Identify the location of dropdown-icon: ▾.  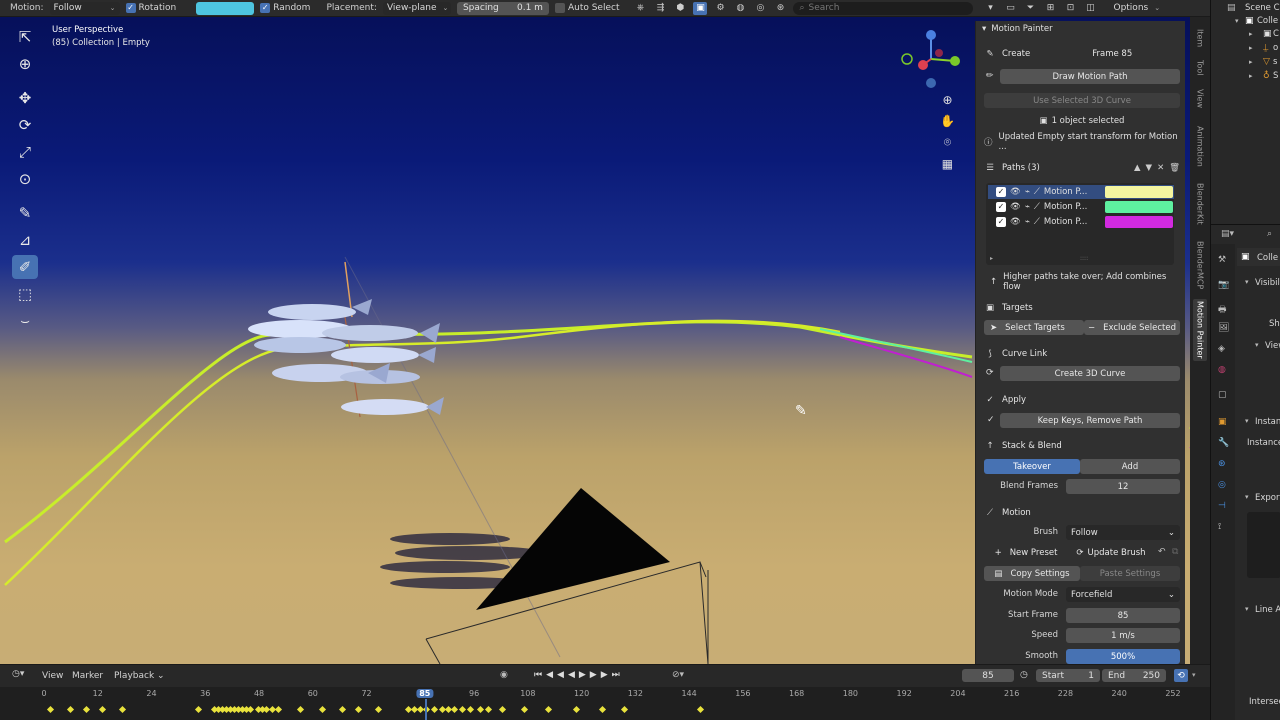
(990, 8).